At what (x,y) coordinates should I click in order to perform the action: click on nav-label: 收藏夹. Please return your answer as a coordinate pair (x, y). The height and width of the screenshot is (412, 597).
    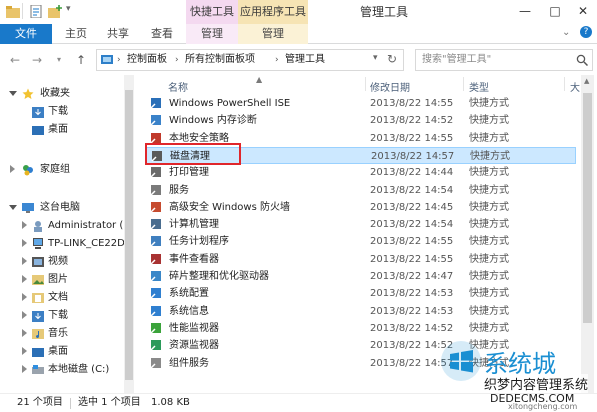
    Looking at the image, I should click on (55, 93).